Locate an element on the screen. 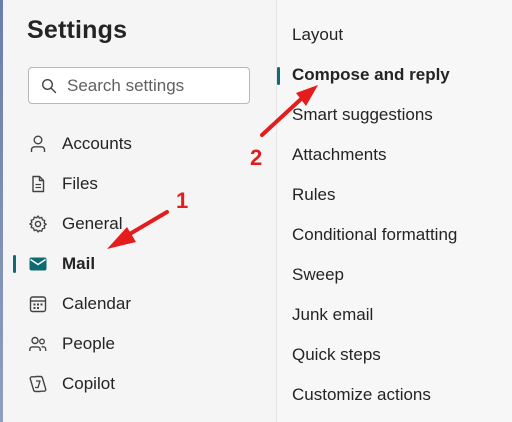  mail-icon is located at coordinates (38, 264).